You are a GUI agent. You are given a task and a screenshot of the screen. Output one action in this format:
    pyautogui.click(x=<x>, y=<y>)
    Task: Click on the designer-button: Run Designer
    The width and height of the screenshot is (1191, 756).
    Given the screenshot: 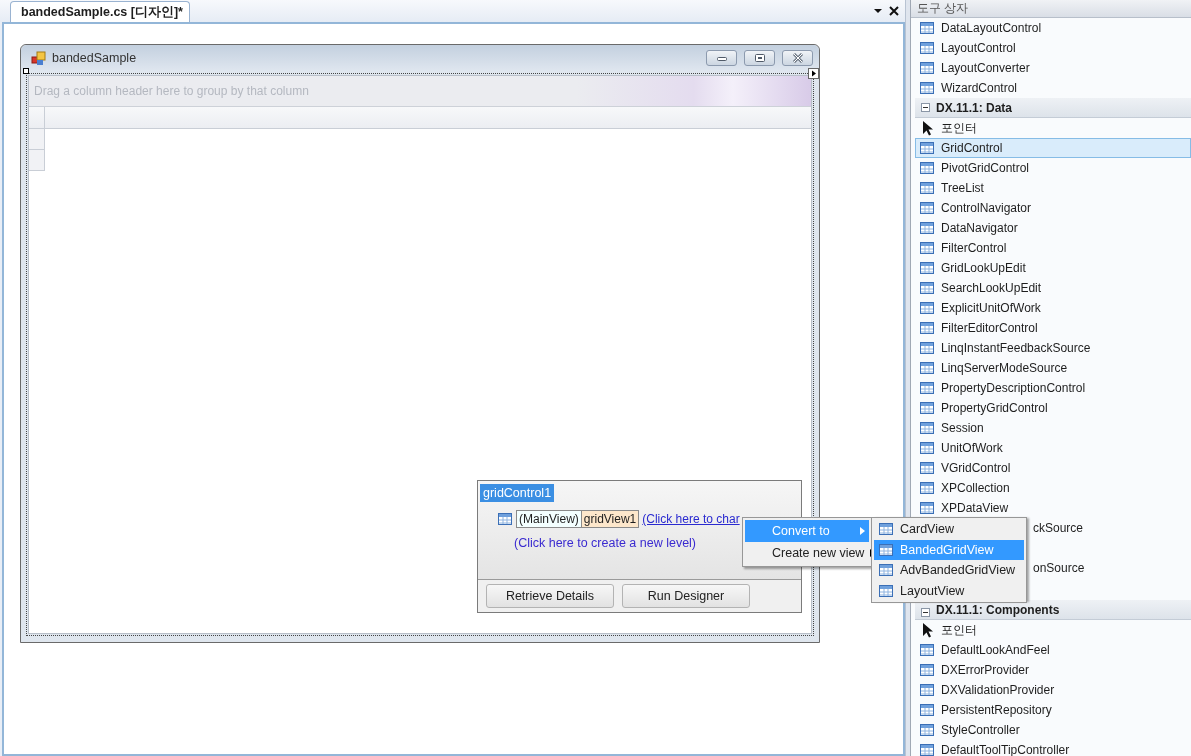 What is the action you would take?
    pyautogui.click(x=686, y=596)
    